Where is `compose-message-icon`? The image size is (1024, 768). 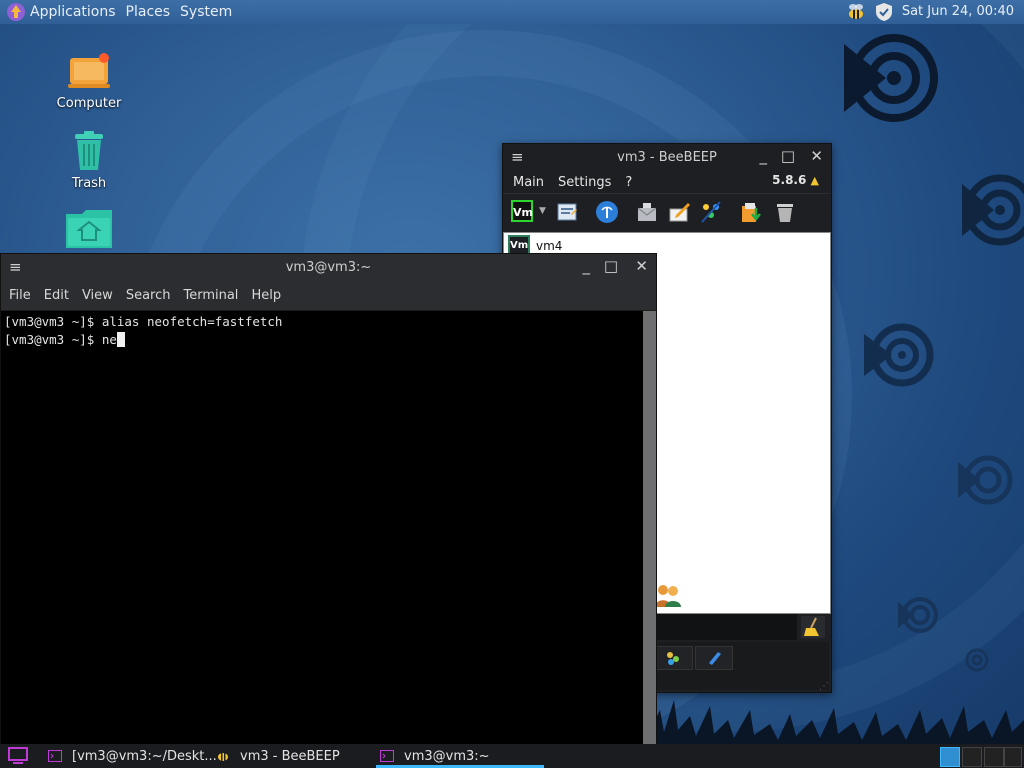
compose-message-icon is located at coordinates (679, 212).